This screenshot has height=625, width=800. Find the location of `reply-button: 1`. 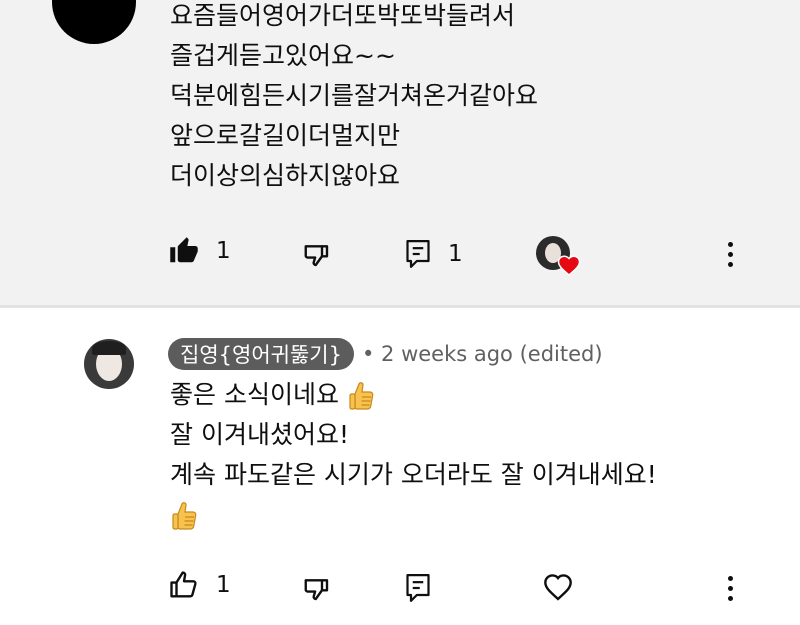

reply-button: 1 is located at coordinates (433, 254).